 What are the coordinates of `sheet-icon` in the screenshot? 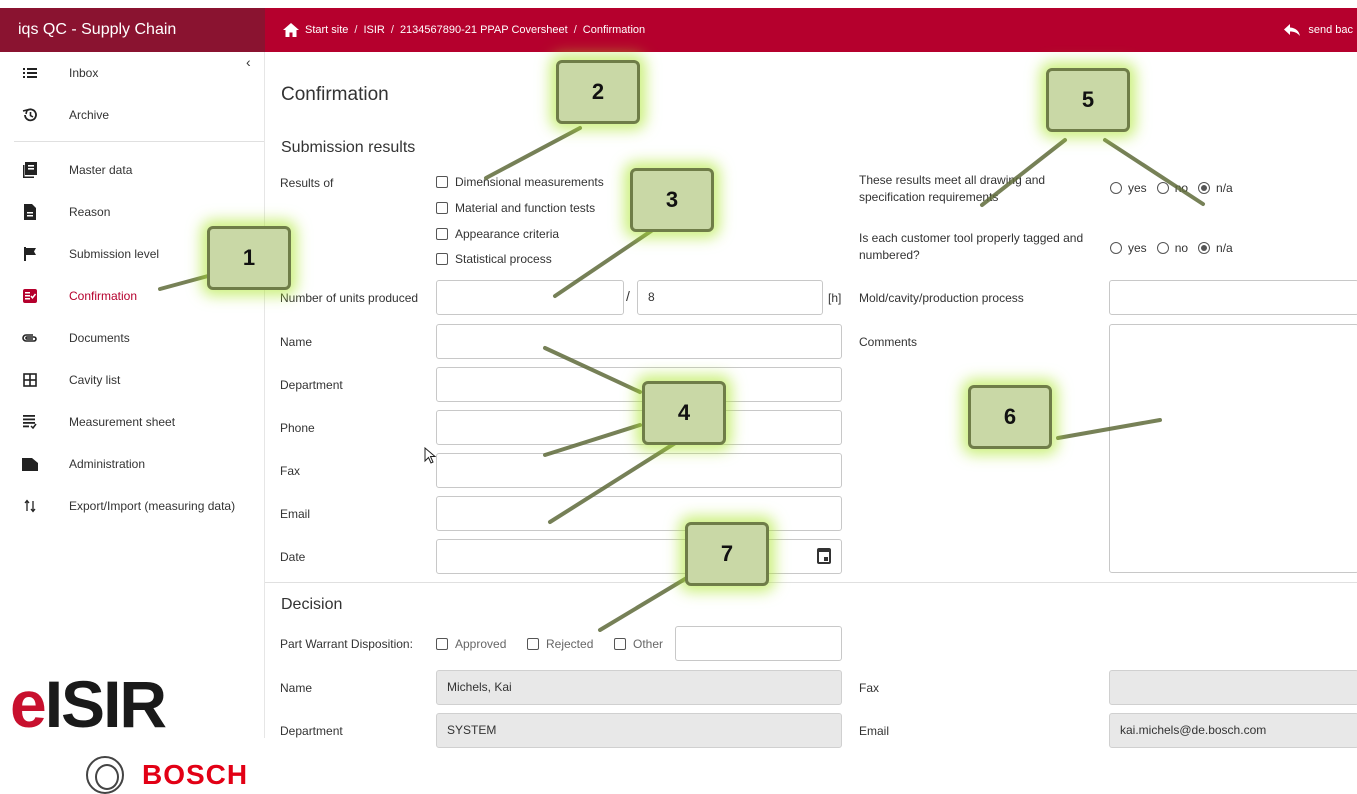 It's located at (30, 422).